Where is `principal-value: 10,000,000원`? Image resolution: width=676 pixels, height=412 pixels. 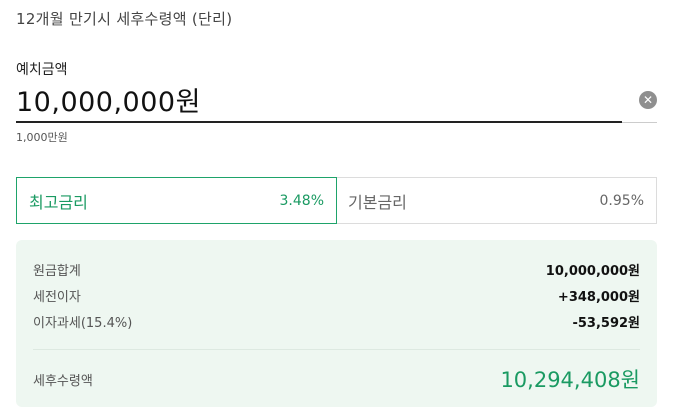 principal-value: 10,000,000원 is located at coordinates (592, 271).